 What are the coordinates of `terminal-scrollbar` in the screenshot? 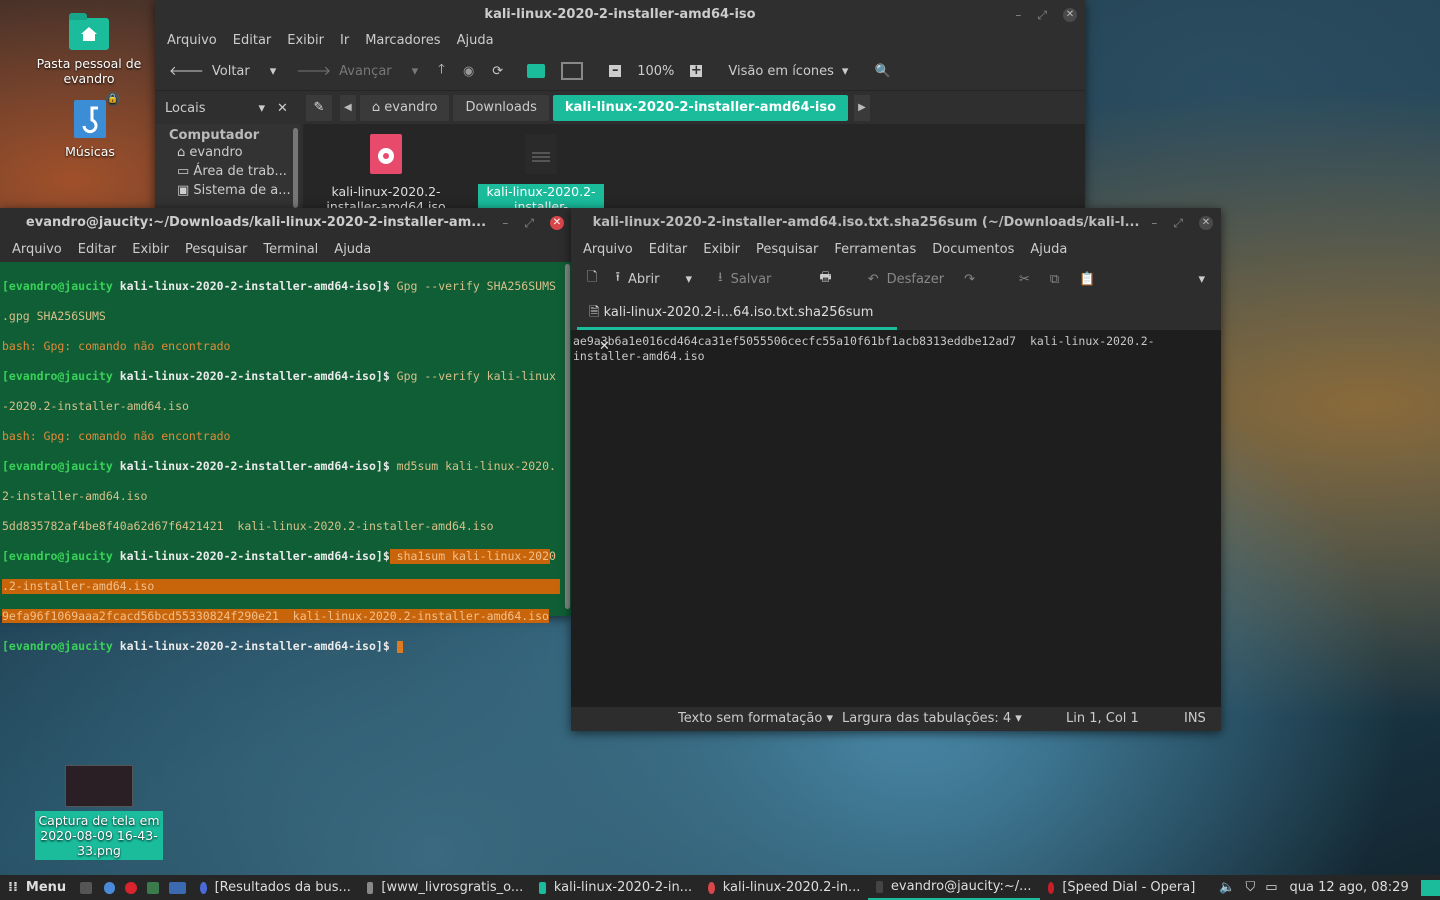 It's located at (567, 436).